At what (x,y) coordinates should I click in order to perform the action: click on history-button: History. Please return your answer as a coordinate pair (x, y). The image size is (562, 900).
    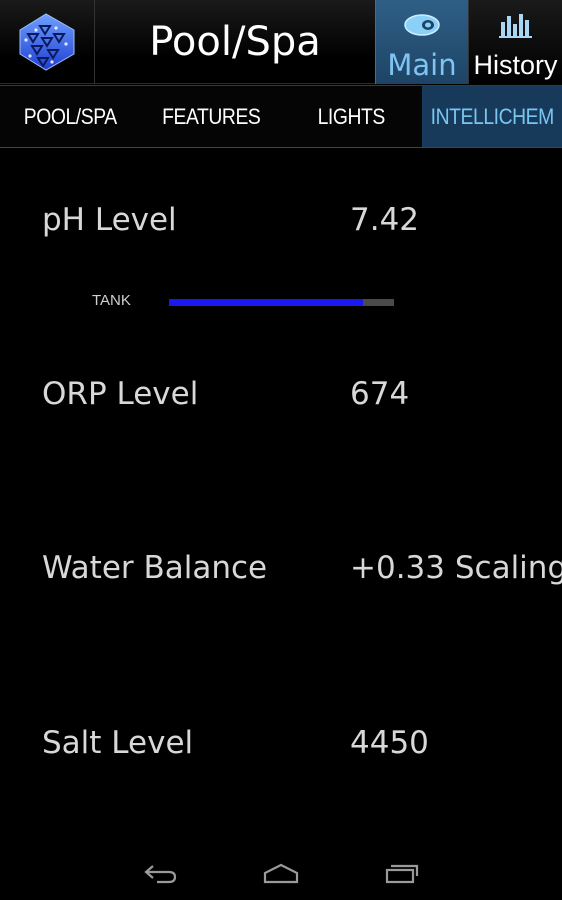
    Looking at the image, I should click on (515, 42).